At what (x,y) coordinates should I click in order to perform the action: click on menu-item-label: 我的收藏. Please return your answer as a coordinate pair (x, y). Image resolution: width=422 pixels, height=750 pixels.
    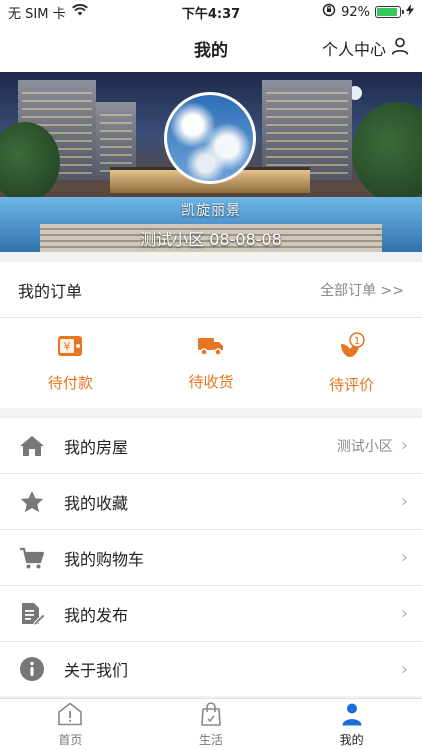
    Looking at the image, I should click on (96, 503).